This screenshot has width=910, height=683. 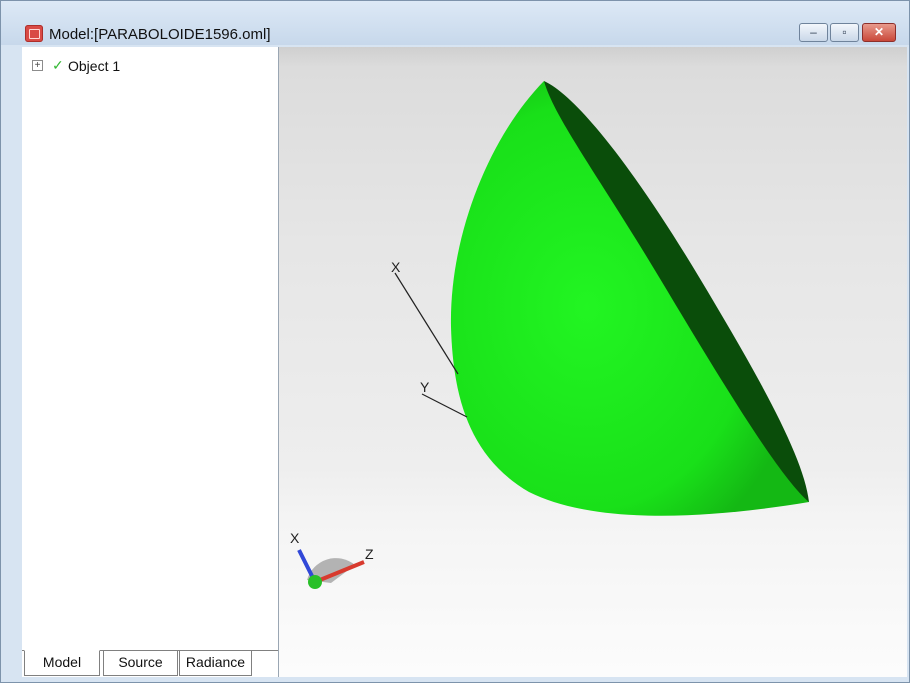 What do you see at coordinates (844, 32) in the screenshot?
I see `maximize-button: ▫` at bounding box center [844, 32].